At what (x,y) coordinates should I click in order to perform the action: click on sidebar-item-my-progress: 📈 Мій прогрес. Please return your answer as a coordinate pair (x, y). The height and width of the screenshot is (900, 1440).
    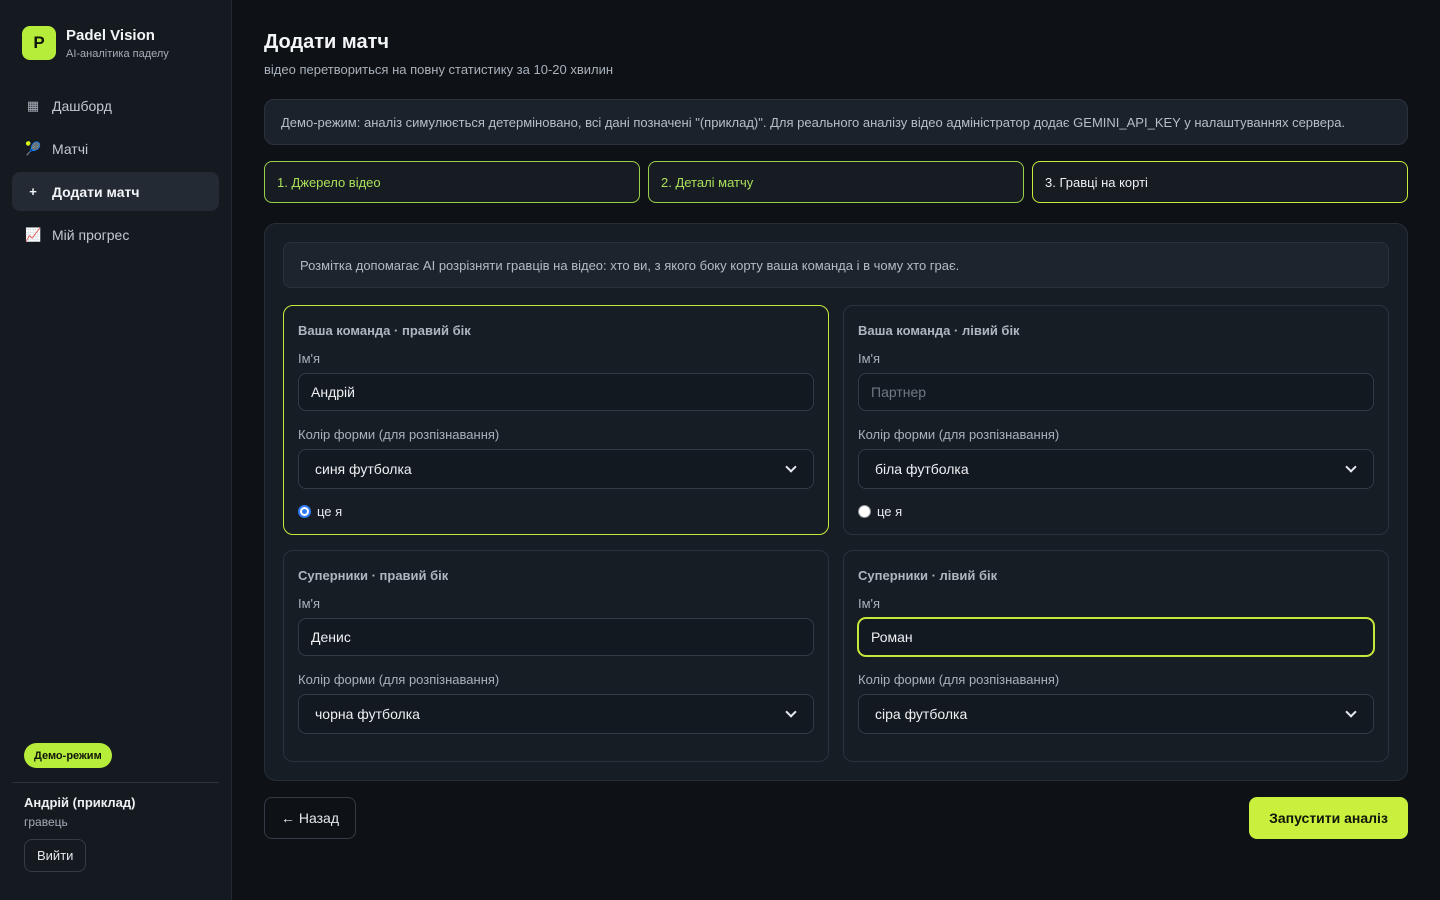
    Looking at the image, I should click on (115, 234).